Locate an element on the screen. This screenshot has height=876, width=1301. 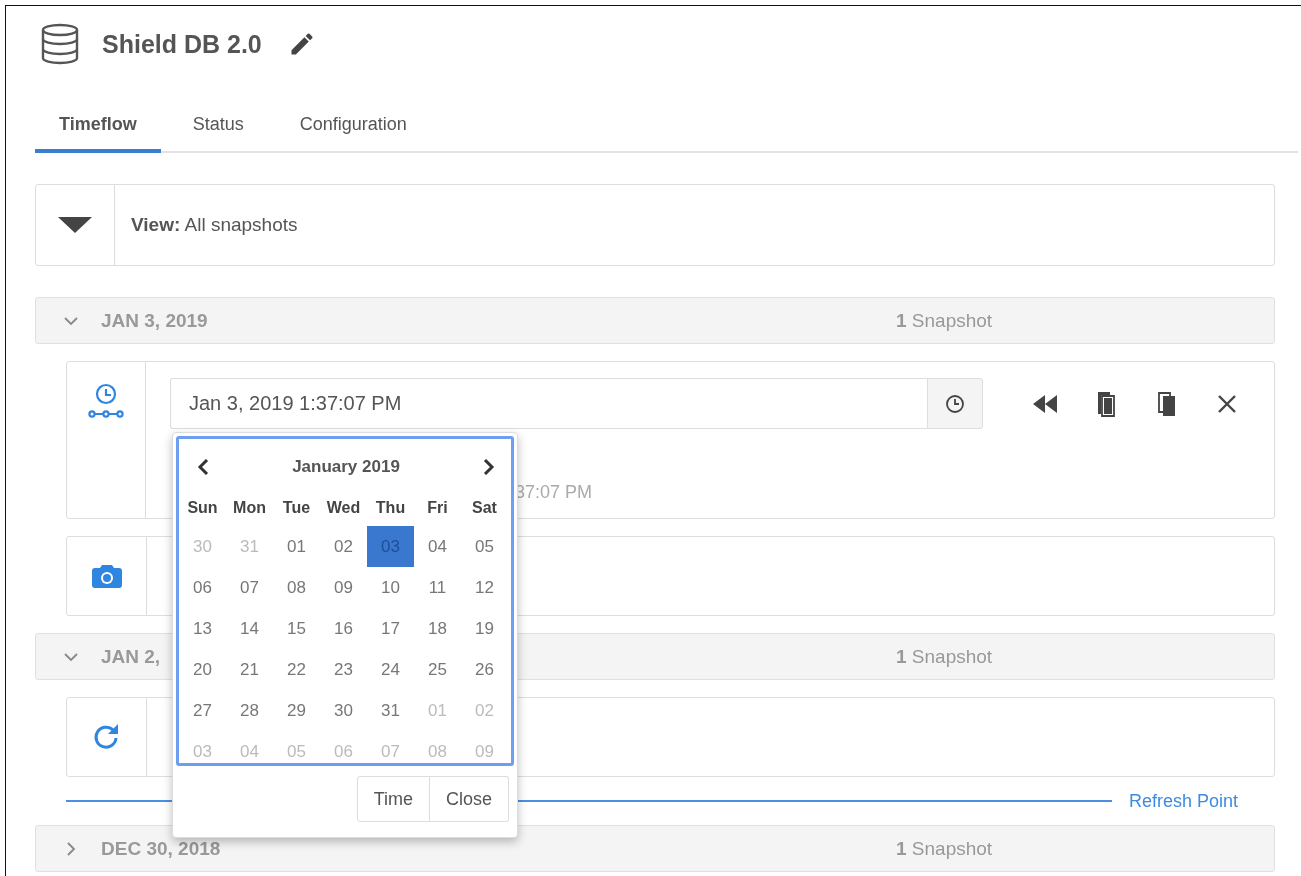
calendar-day: 31 is located at coordinates (390, 710).